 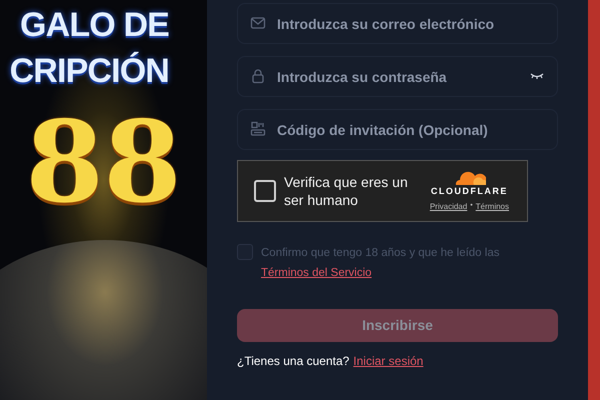 What do you see at coordinates (492, 206) in the screenshot?
I see `terms-link: Términos` at bounding box center [492, 206].